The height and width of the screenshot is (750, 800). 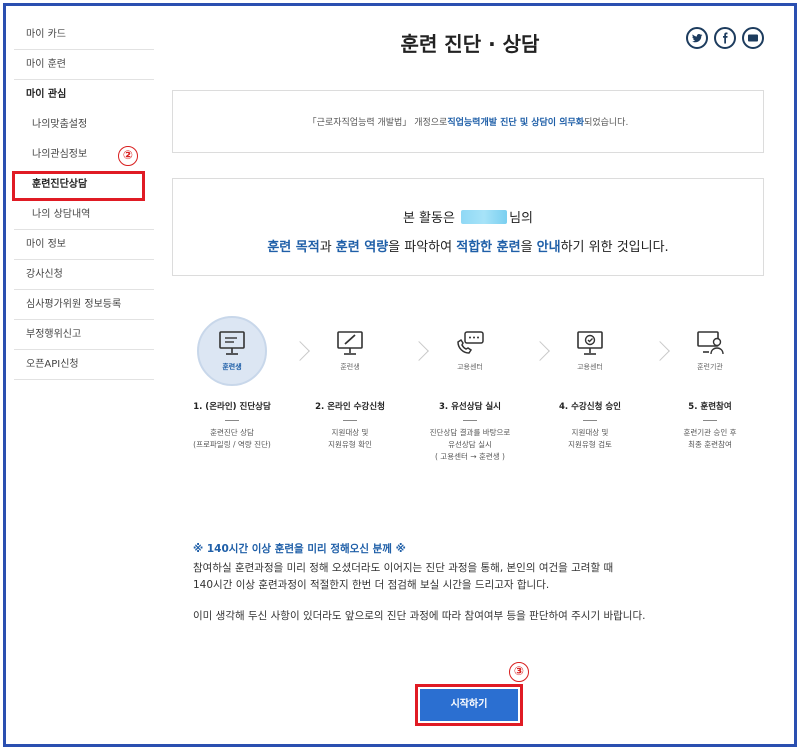 I want to click on intro-line-2: 훈련 목적과 훈련 역량을 파악하여 적합한 훈련을 안내하기 위한 것입니다., so click(x=468, y=245).